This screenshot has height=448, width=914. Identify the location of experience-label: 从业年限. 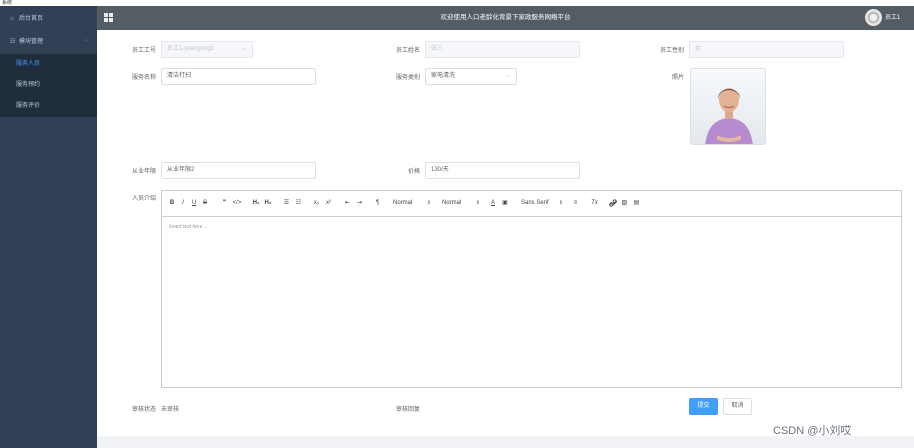
(143, 172).